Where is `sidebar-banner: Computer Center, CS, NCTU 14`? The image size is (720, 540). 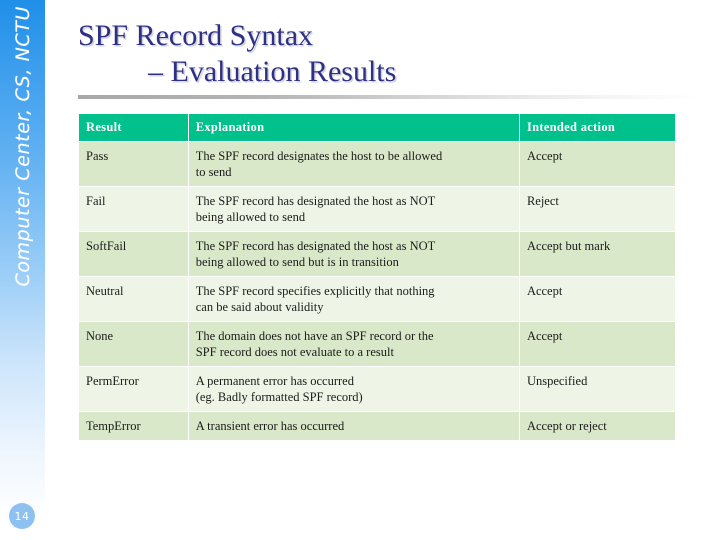
sidebar-banner: Computer Center, CS, NCTU 14 is located at coordinates (22, 270).